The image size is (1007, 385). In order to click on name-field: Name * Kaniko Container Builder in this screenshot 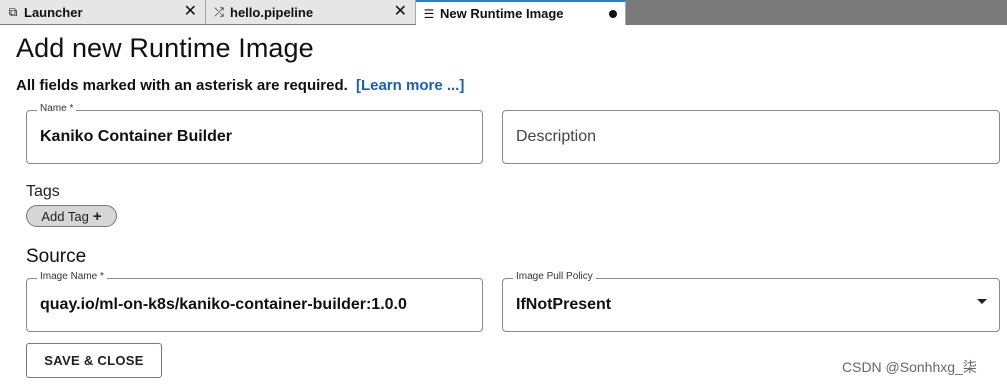, I will do `click(254, 133)`.